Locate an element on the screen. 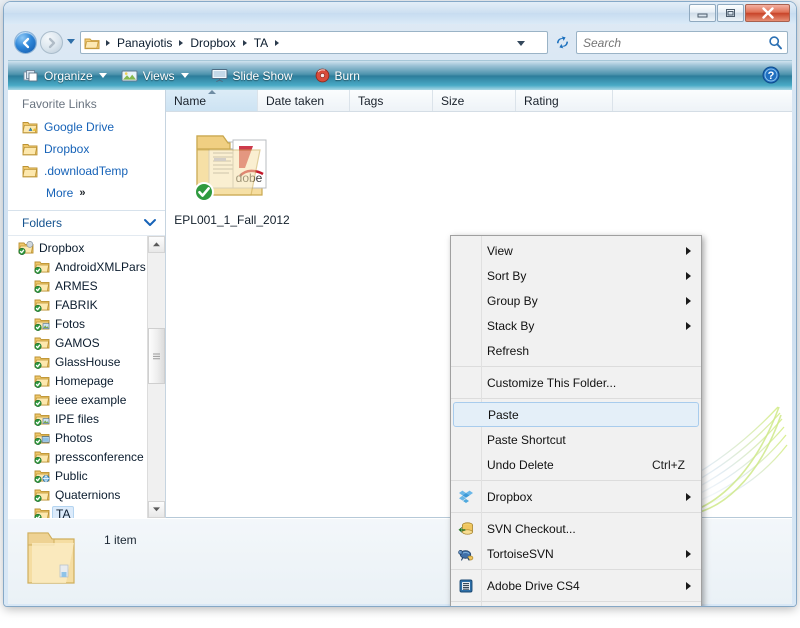 The width and height of the screenshot is (800, 628). tree-item-label: Fotos is located at coordinates (70, 323).